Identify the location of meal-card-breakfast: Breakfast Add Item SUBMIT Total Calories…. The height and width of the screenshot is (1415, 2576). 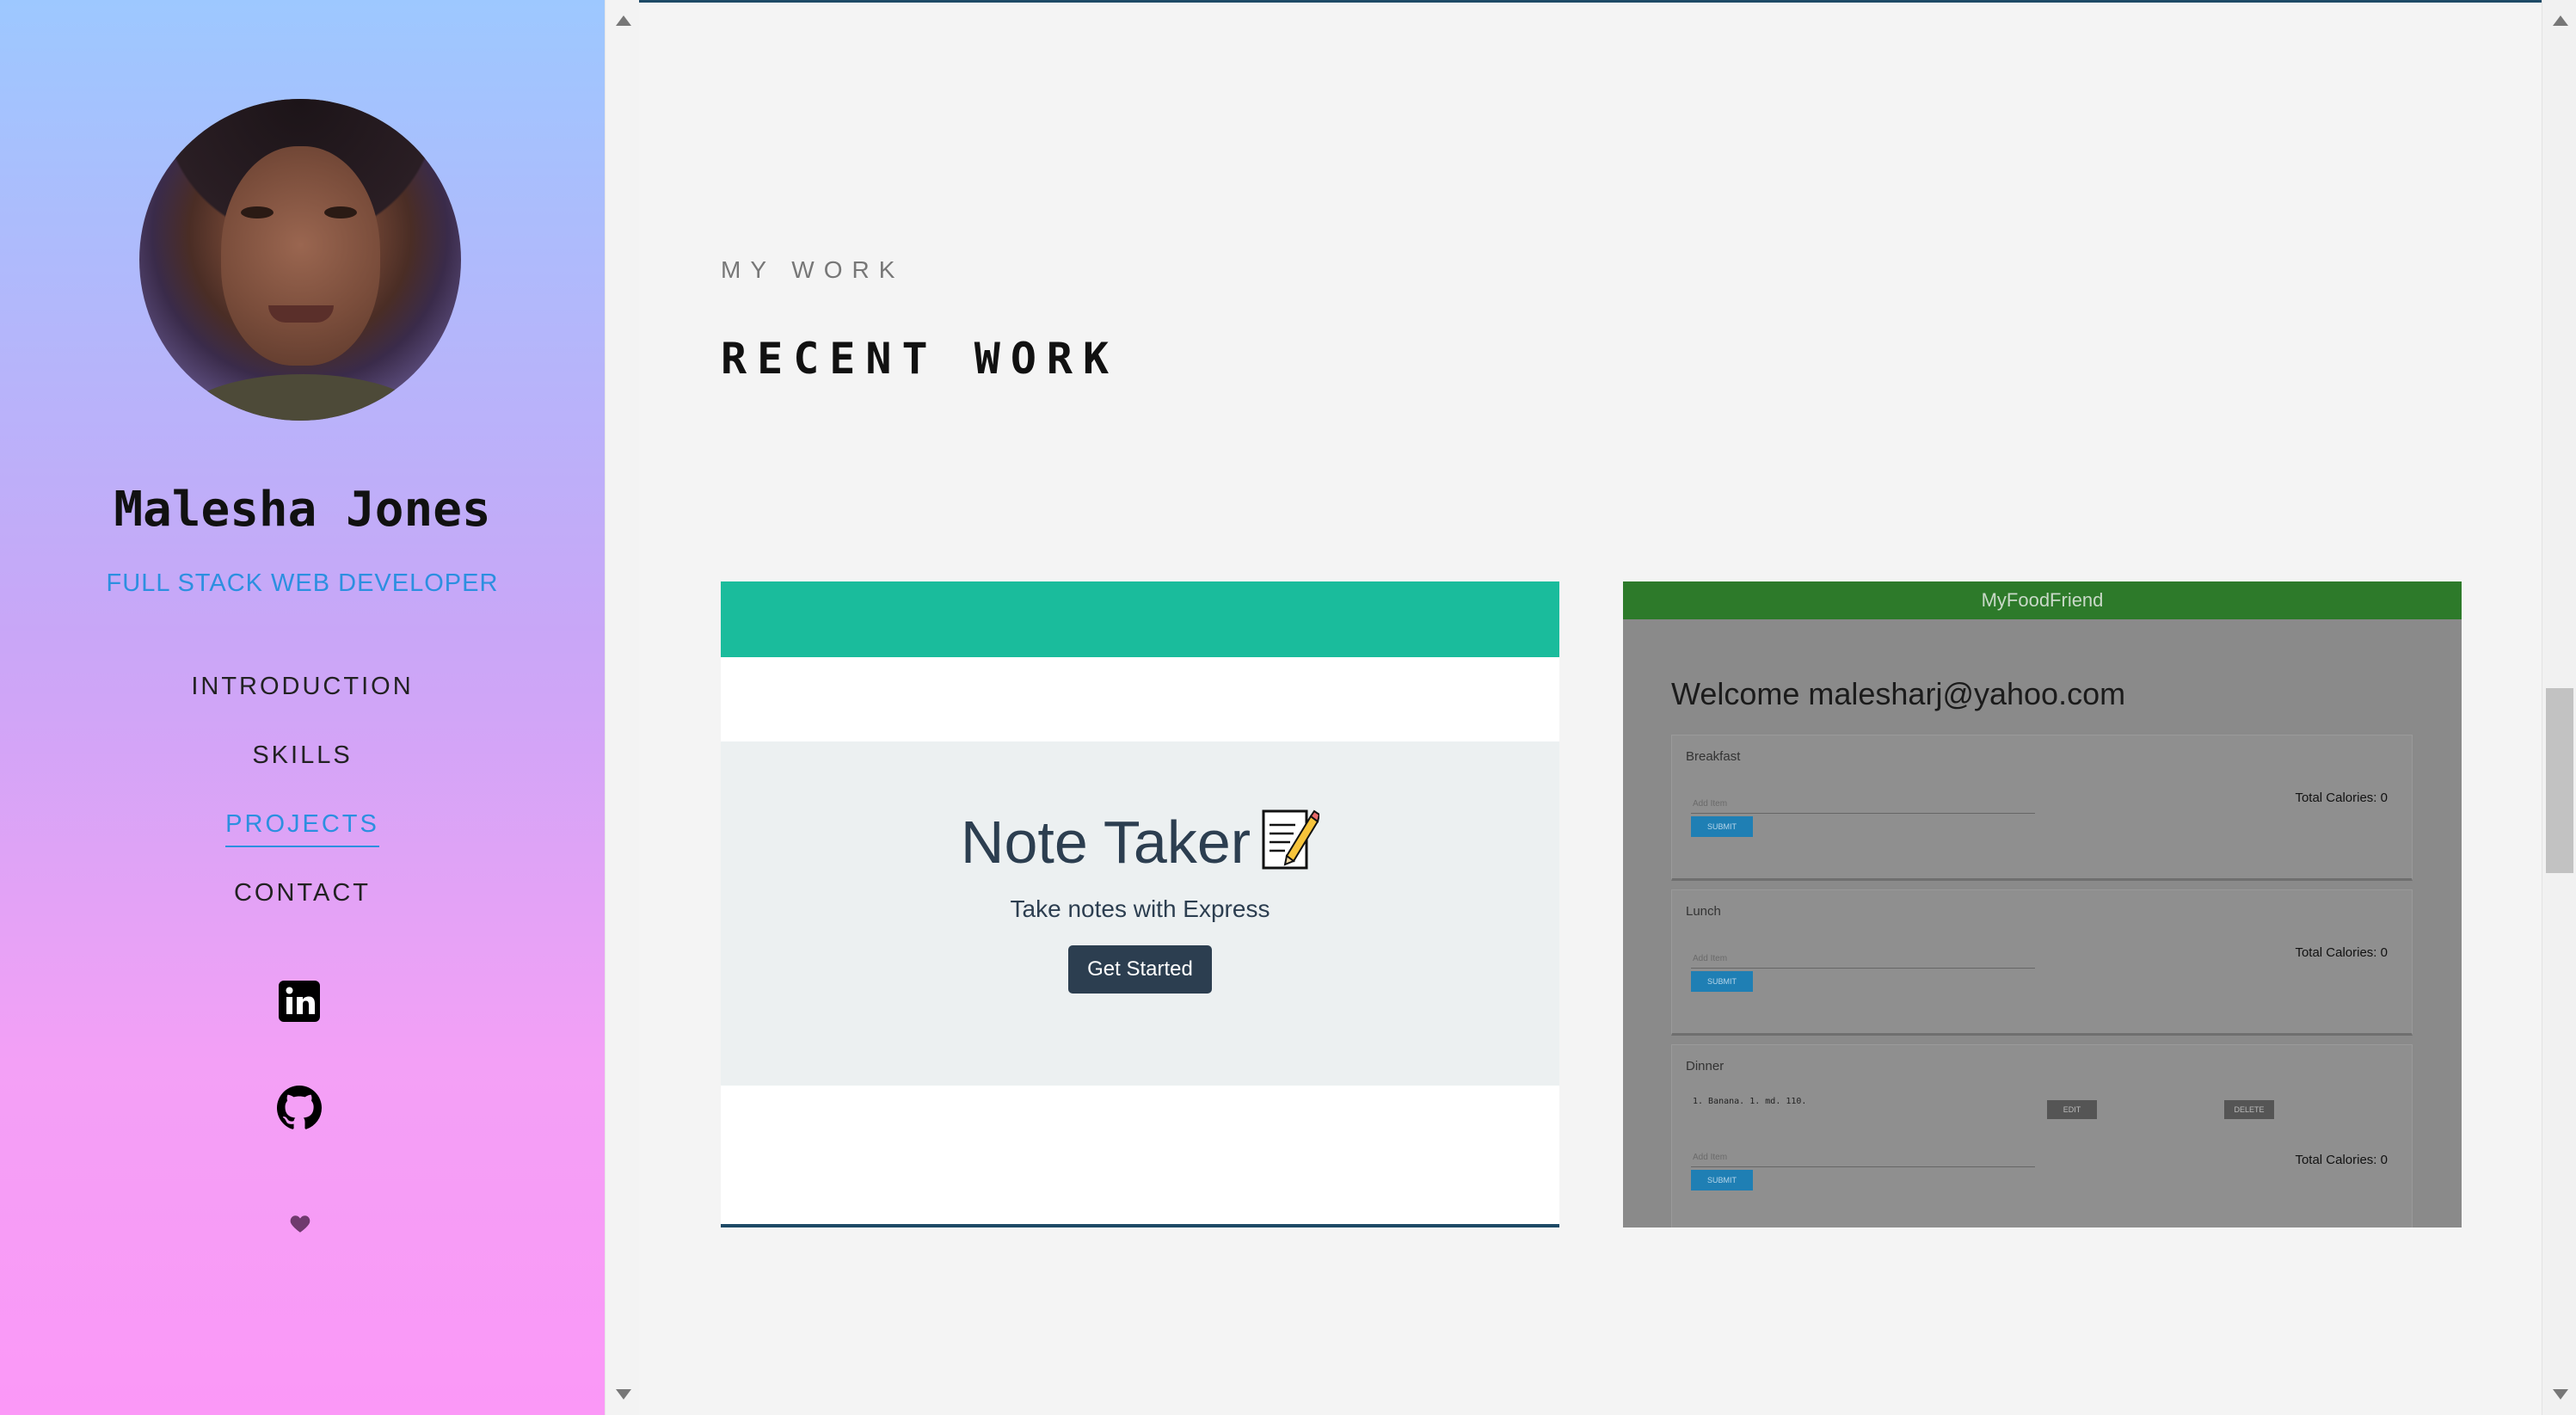
(2042, 808).